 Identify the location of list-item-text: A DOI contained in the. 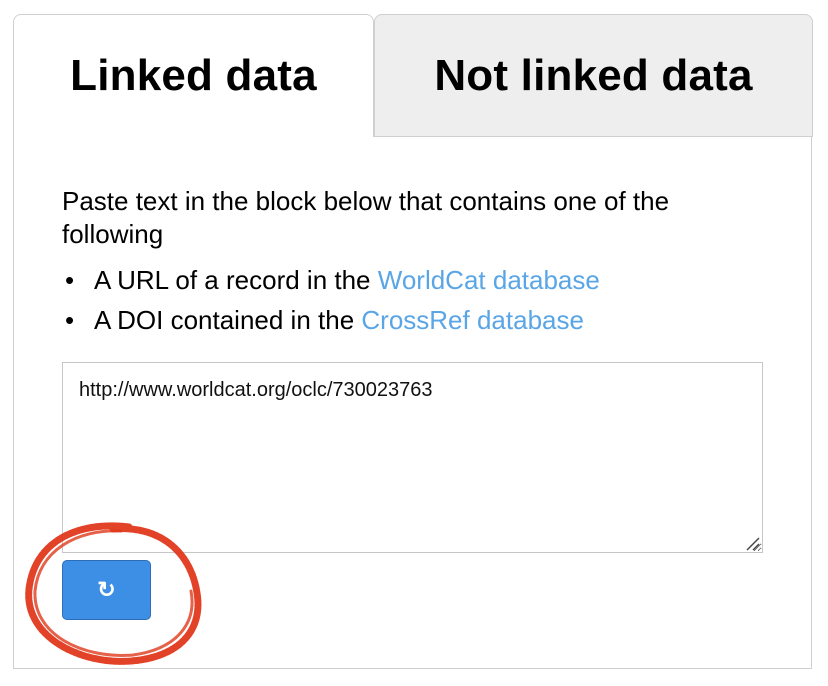
(228, 320).